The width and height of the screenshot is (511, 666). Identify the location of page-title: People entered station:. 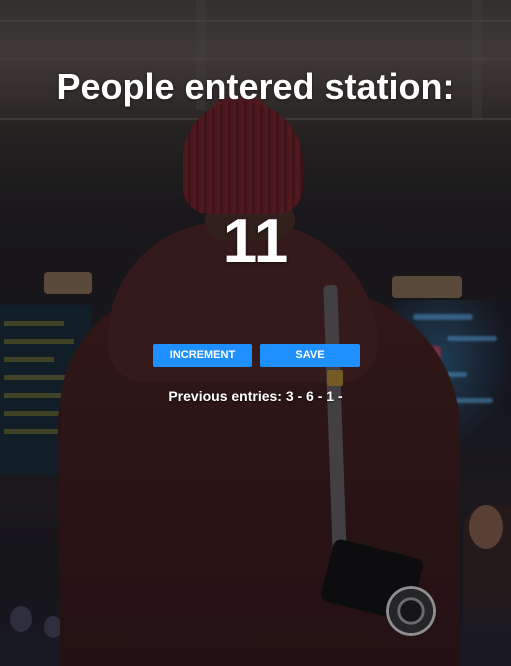
(255, 86).